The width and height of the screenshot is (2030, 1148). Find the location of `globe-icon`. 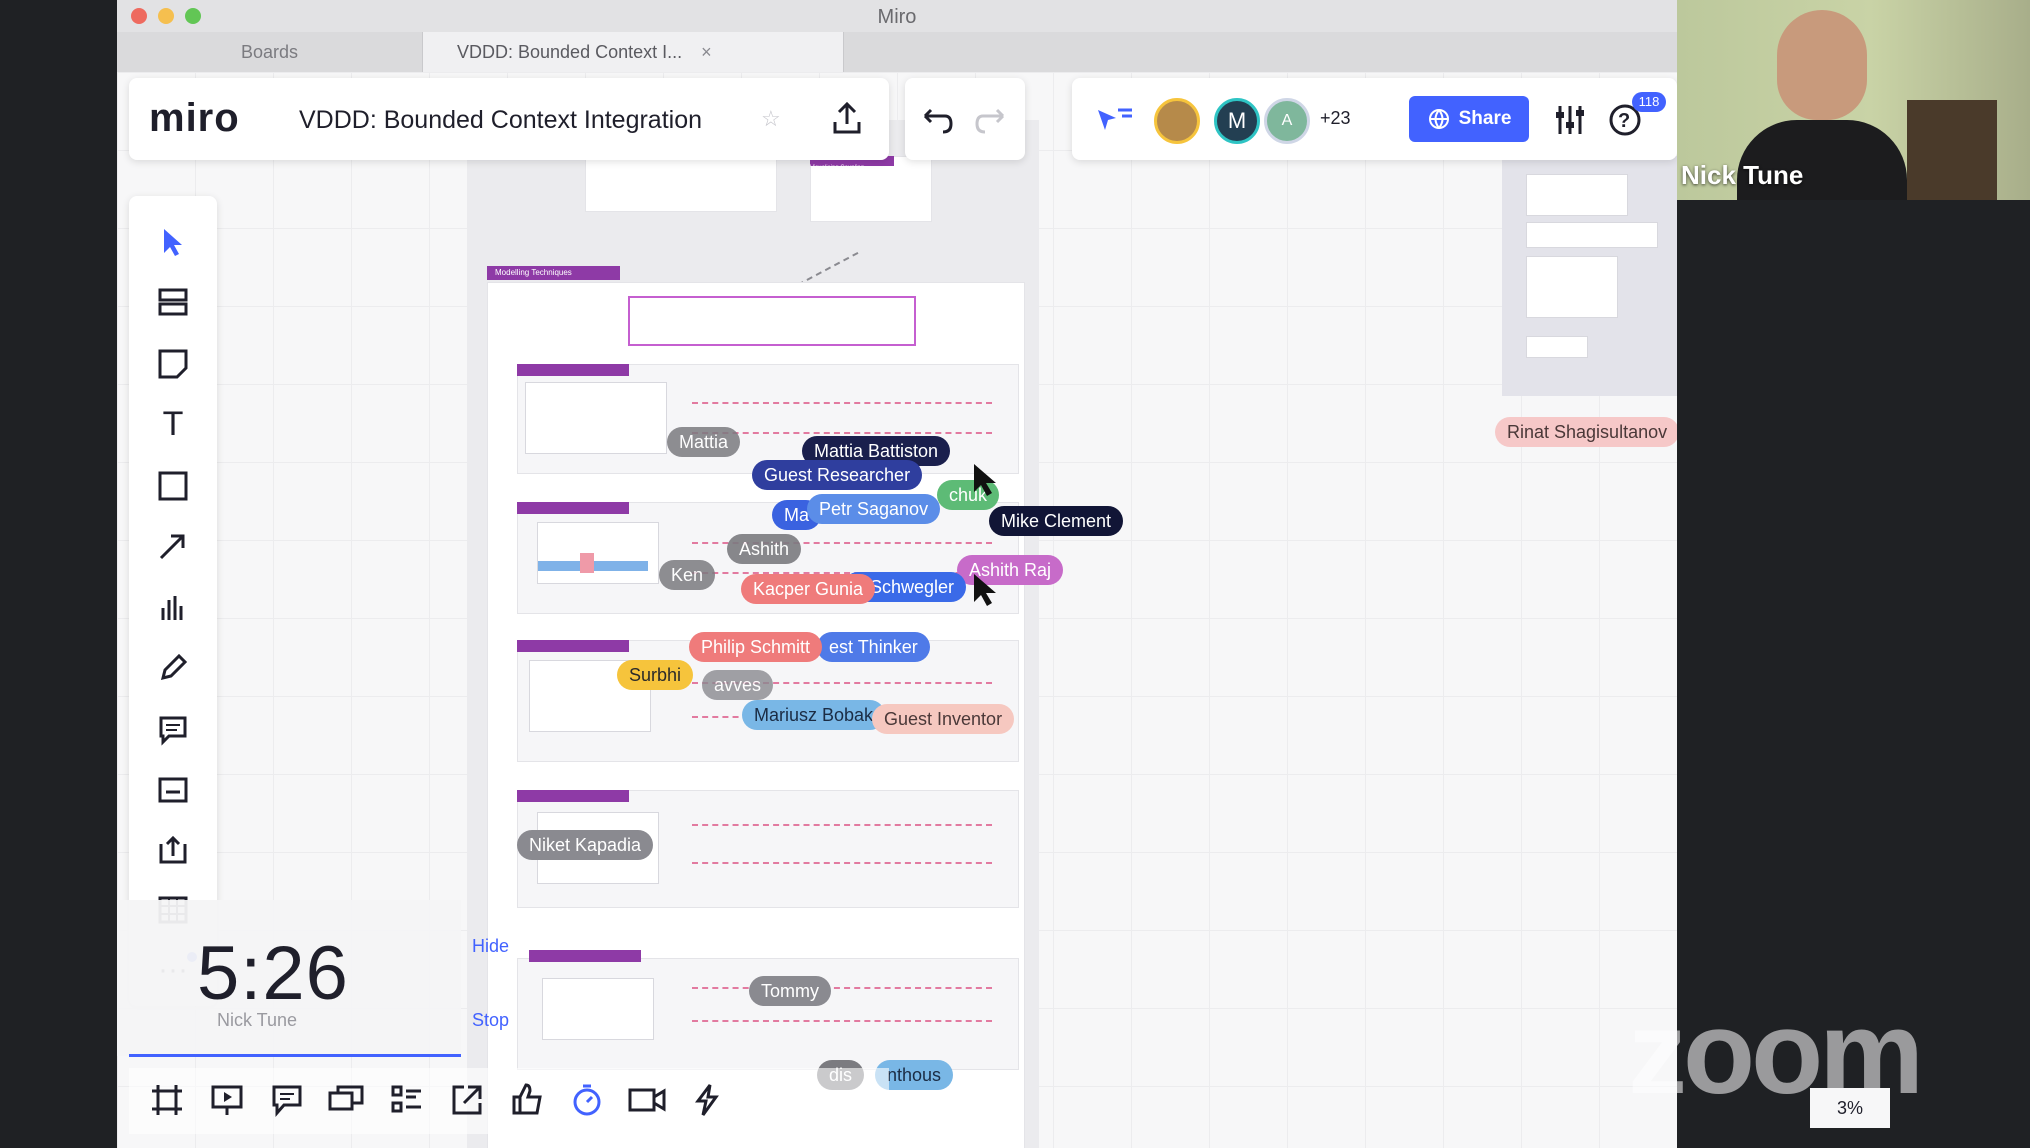

globe-icon is located at coordinates (1438, 119).